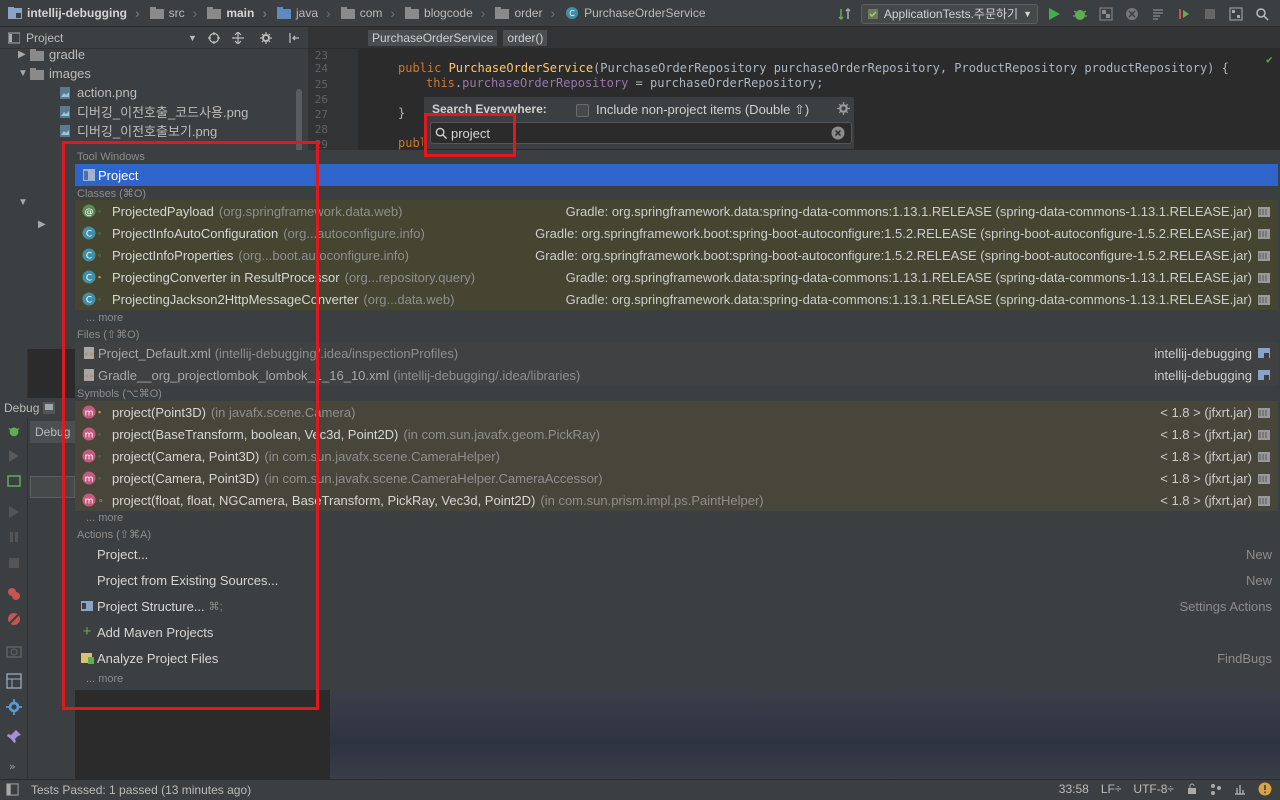 The image size is (1280, 800). What do you see at coordinates (522, 13) in the screenshot?
I see `breadcrumb-order: order ›` at bounding box center [522, 13].